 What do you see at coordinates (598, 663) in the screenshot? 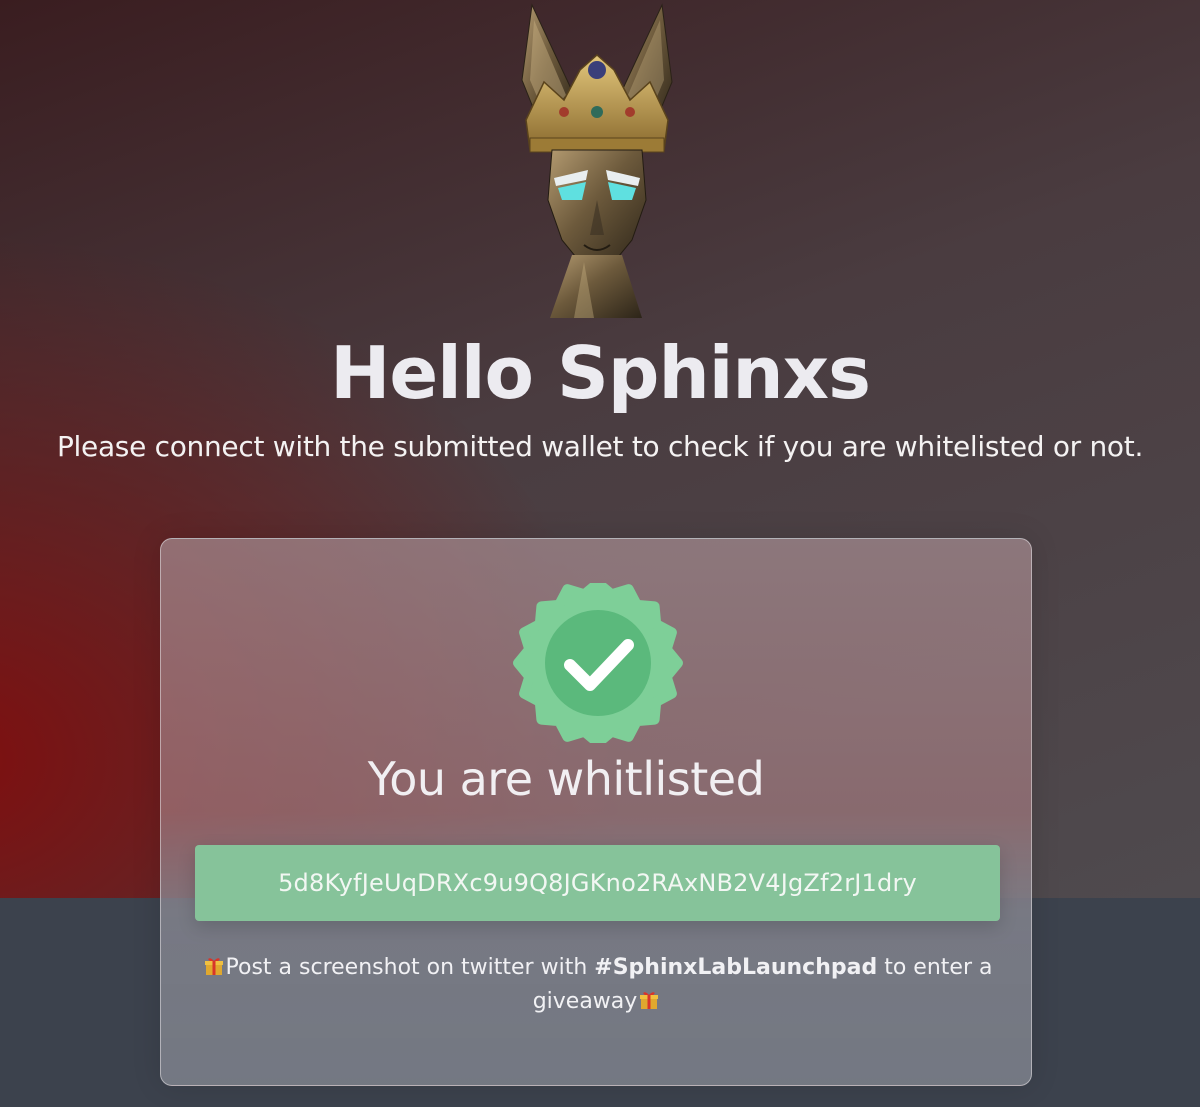
I see `verified-check-icon` at bounding box center [598, 663].